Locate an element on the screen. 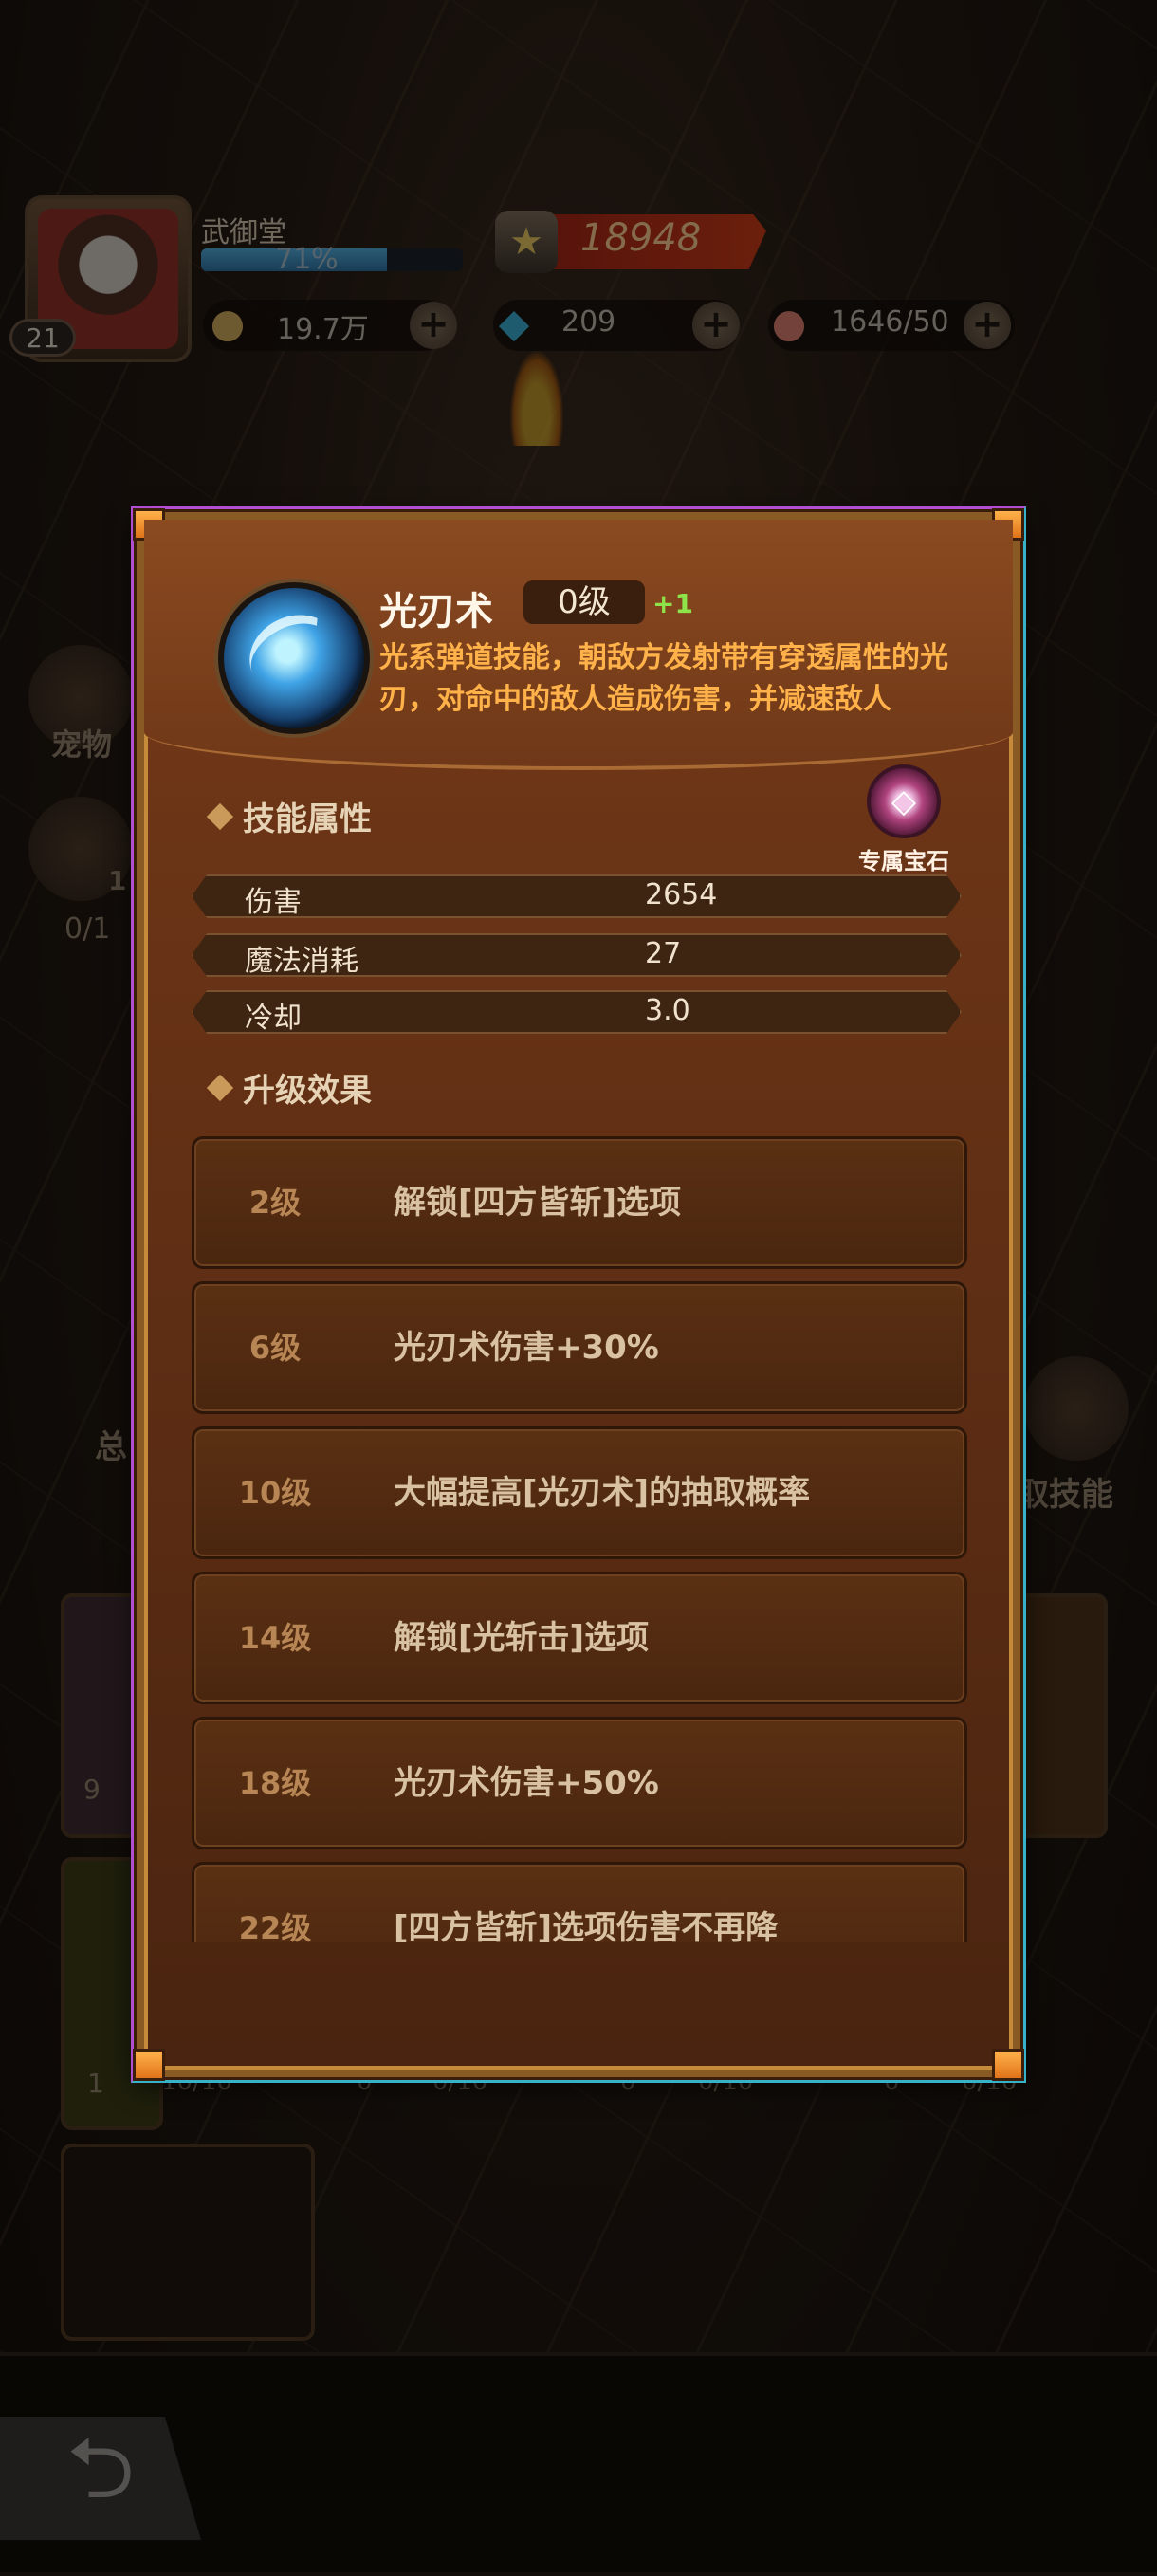 The width and height of the screenshot is (1157, 2576). attribute-row: 冷却 3.0 is located at coordinates (577, 1012).